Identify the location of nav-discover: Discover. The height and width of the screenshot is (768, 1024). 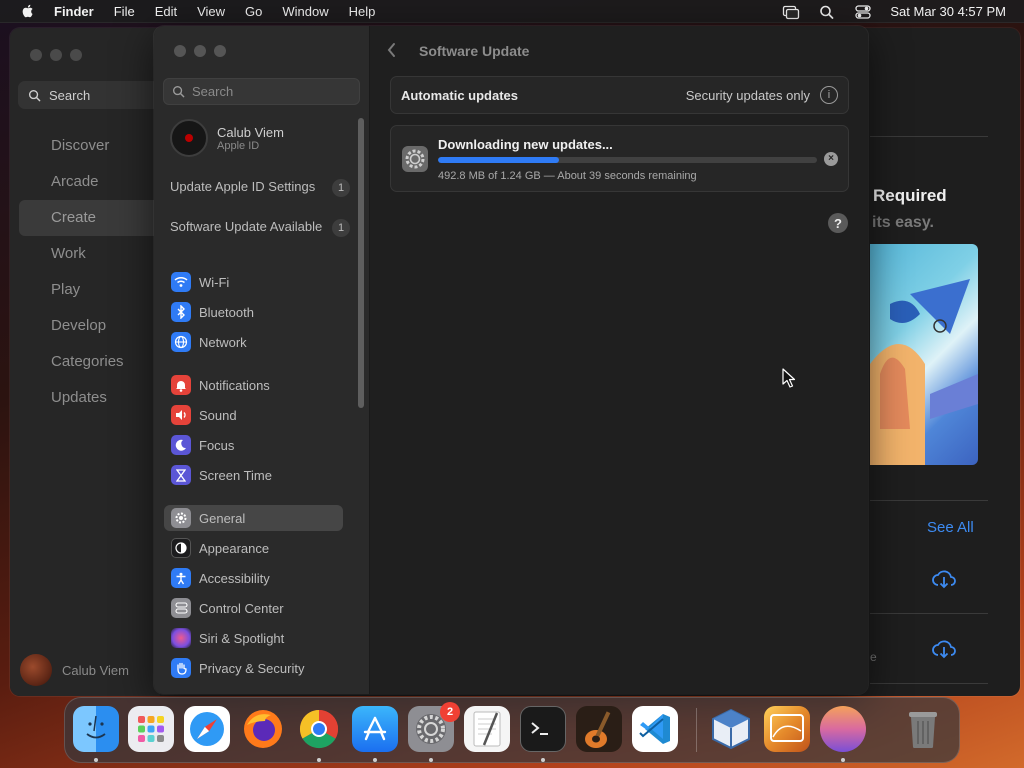
(85, 146).